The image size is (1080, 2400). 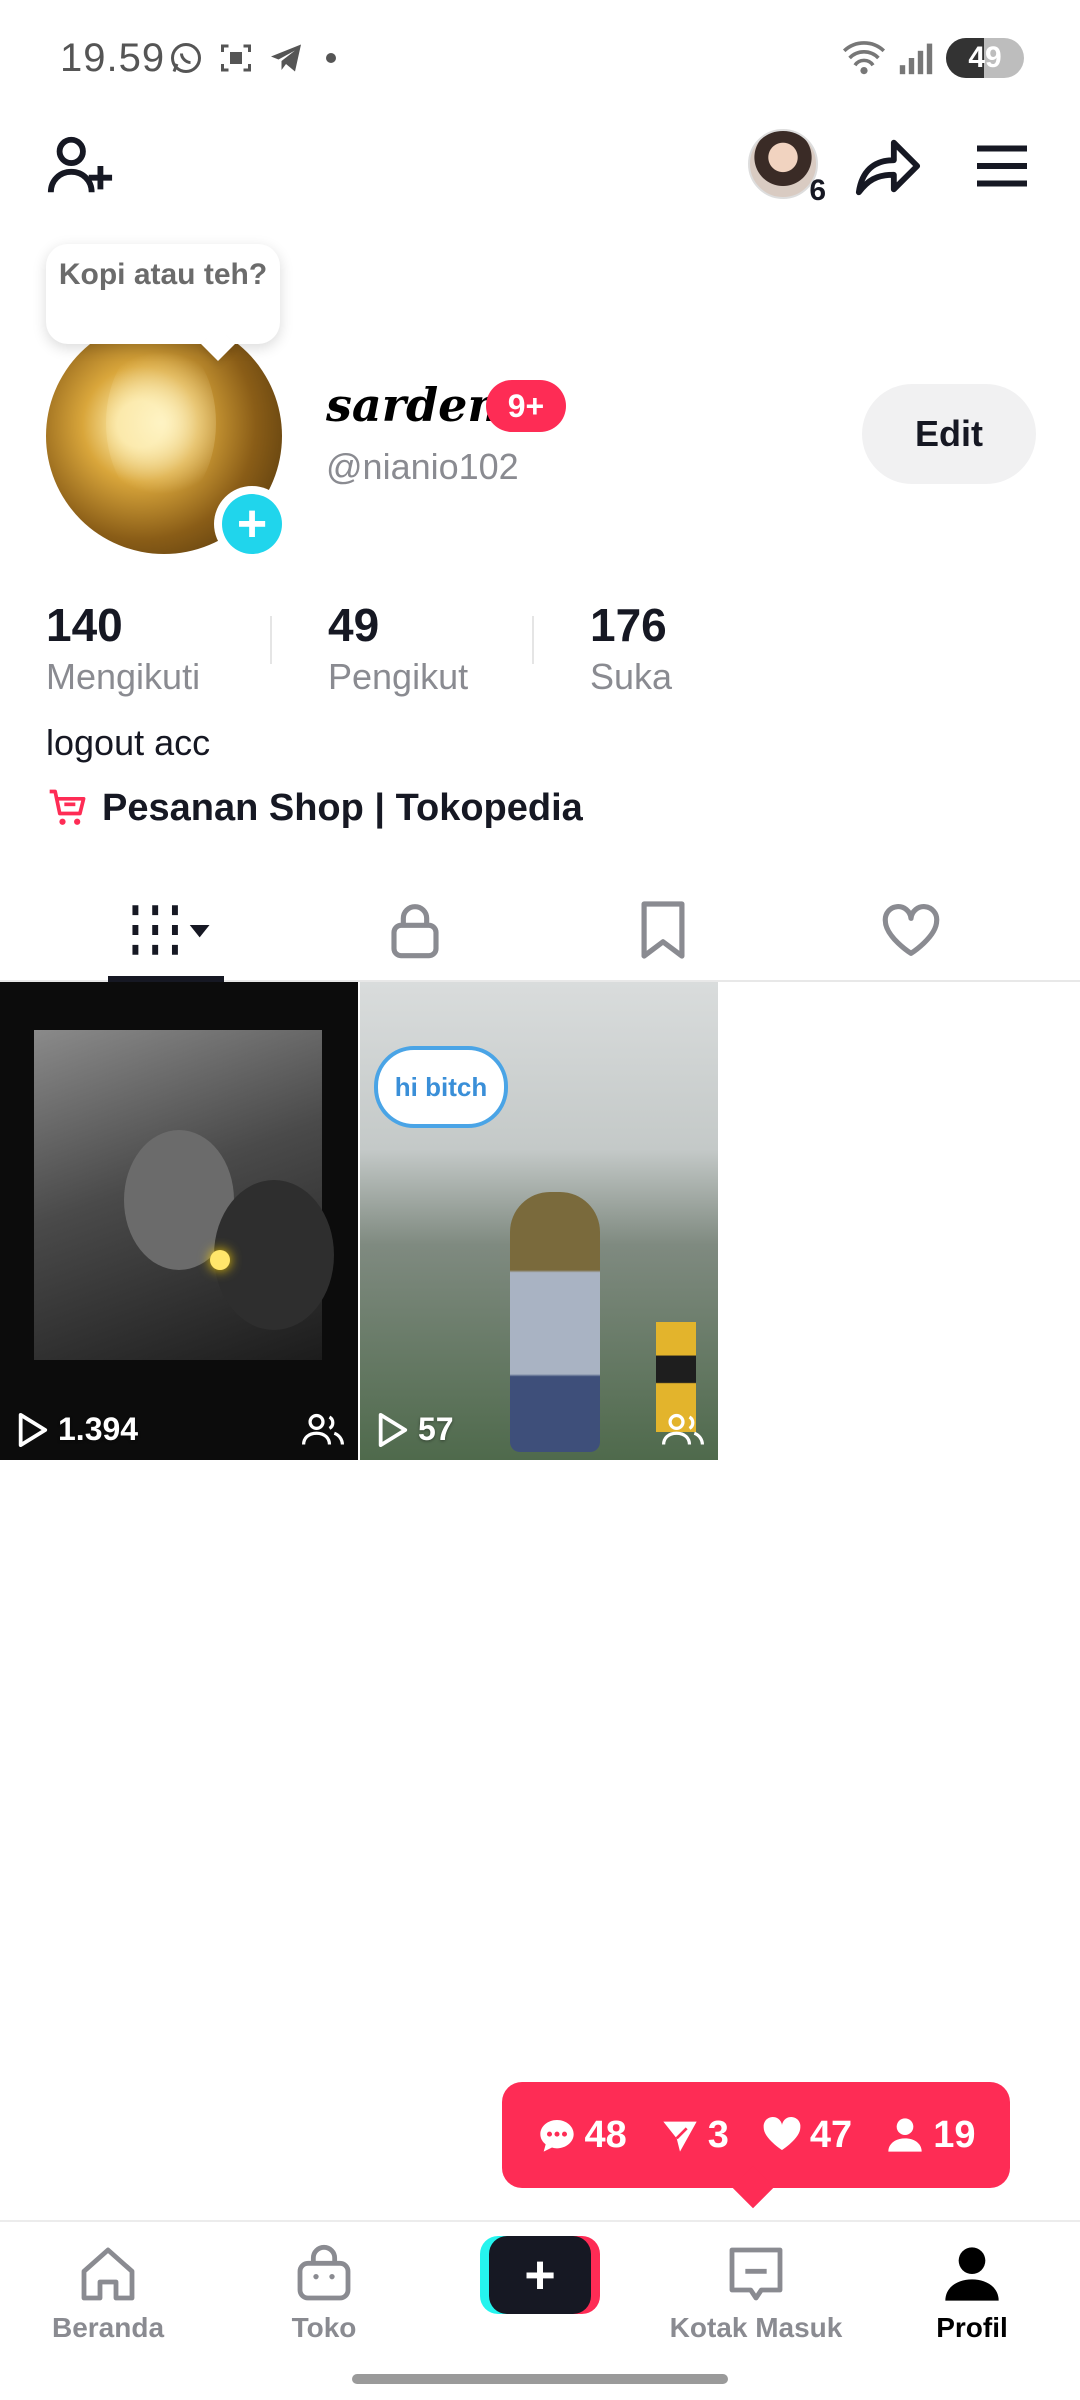 I want to click on status-time: 19.59, so click(x=113, y=58).